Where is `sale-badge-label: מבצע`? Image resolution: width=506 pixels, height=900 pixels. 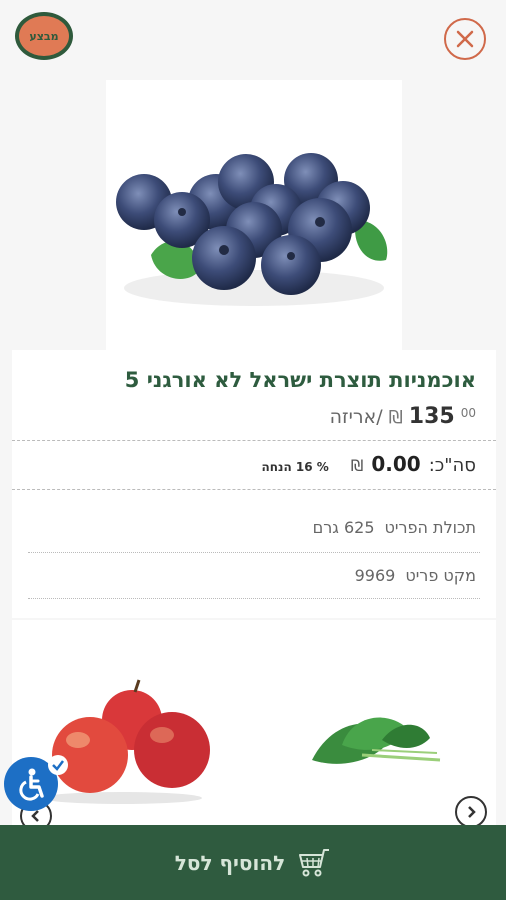
sale-badge-label: מבצע is located at coordinates (44, 36).